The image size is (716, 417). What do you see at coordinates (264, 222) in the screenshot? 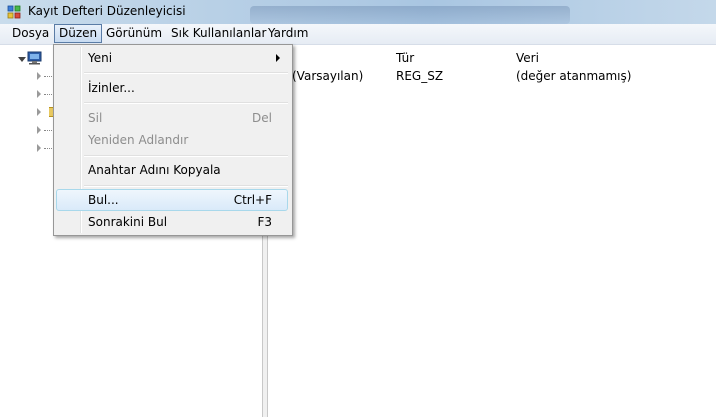
I see `menu-item-shortcut: F3` at bounding box center [264, 222].